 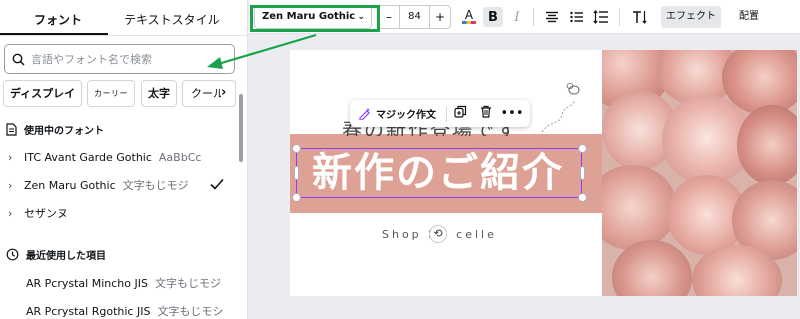 What do you see at coordinates (476, 234) in the screenshot?
I see `shop-name-part: celle` at bounding box center [476, 234].